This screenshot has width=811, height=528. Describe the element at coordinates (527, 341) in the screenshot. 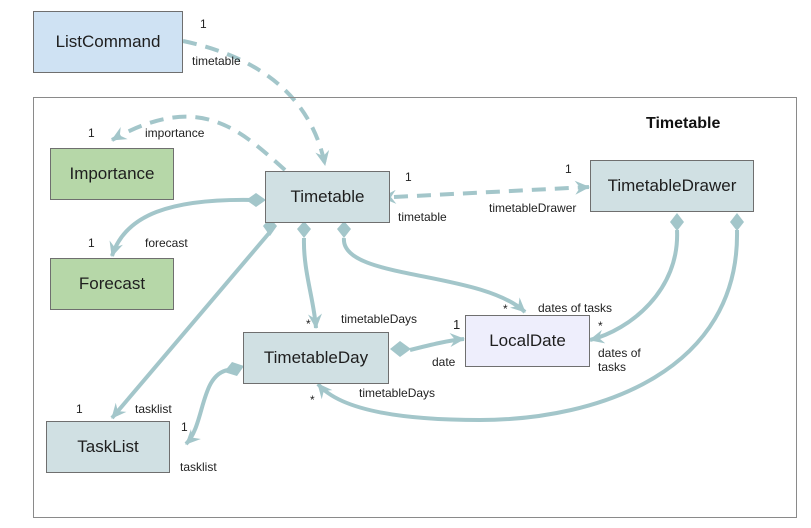

I see `class-localdate: LocalDate` at that location.